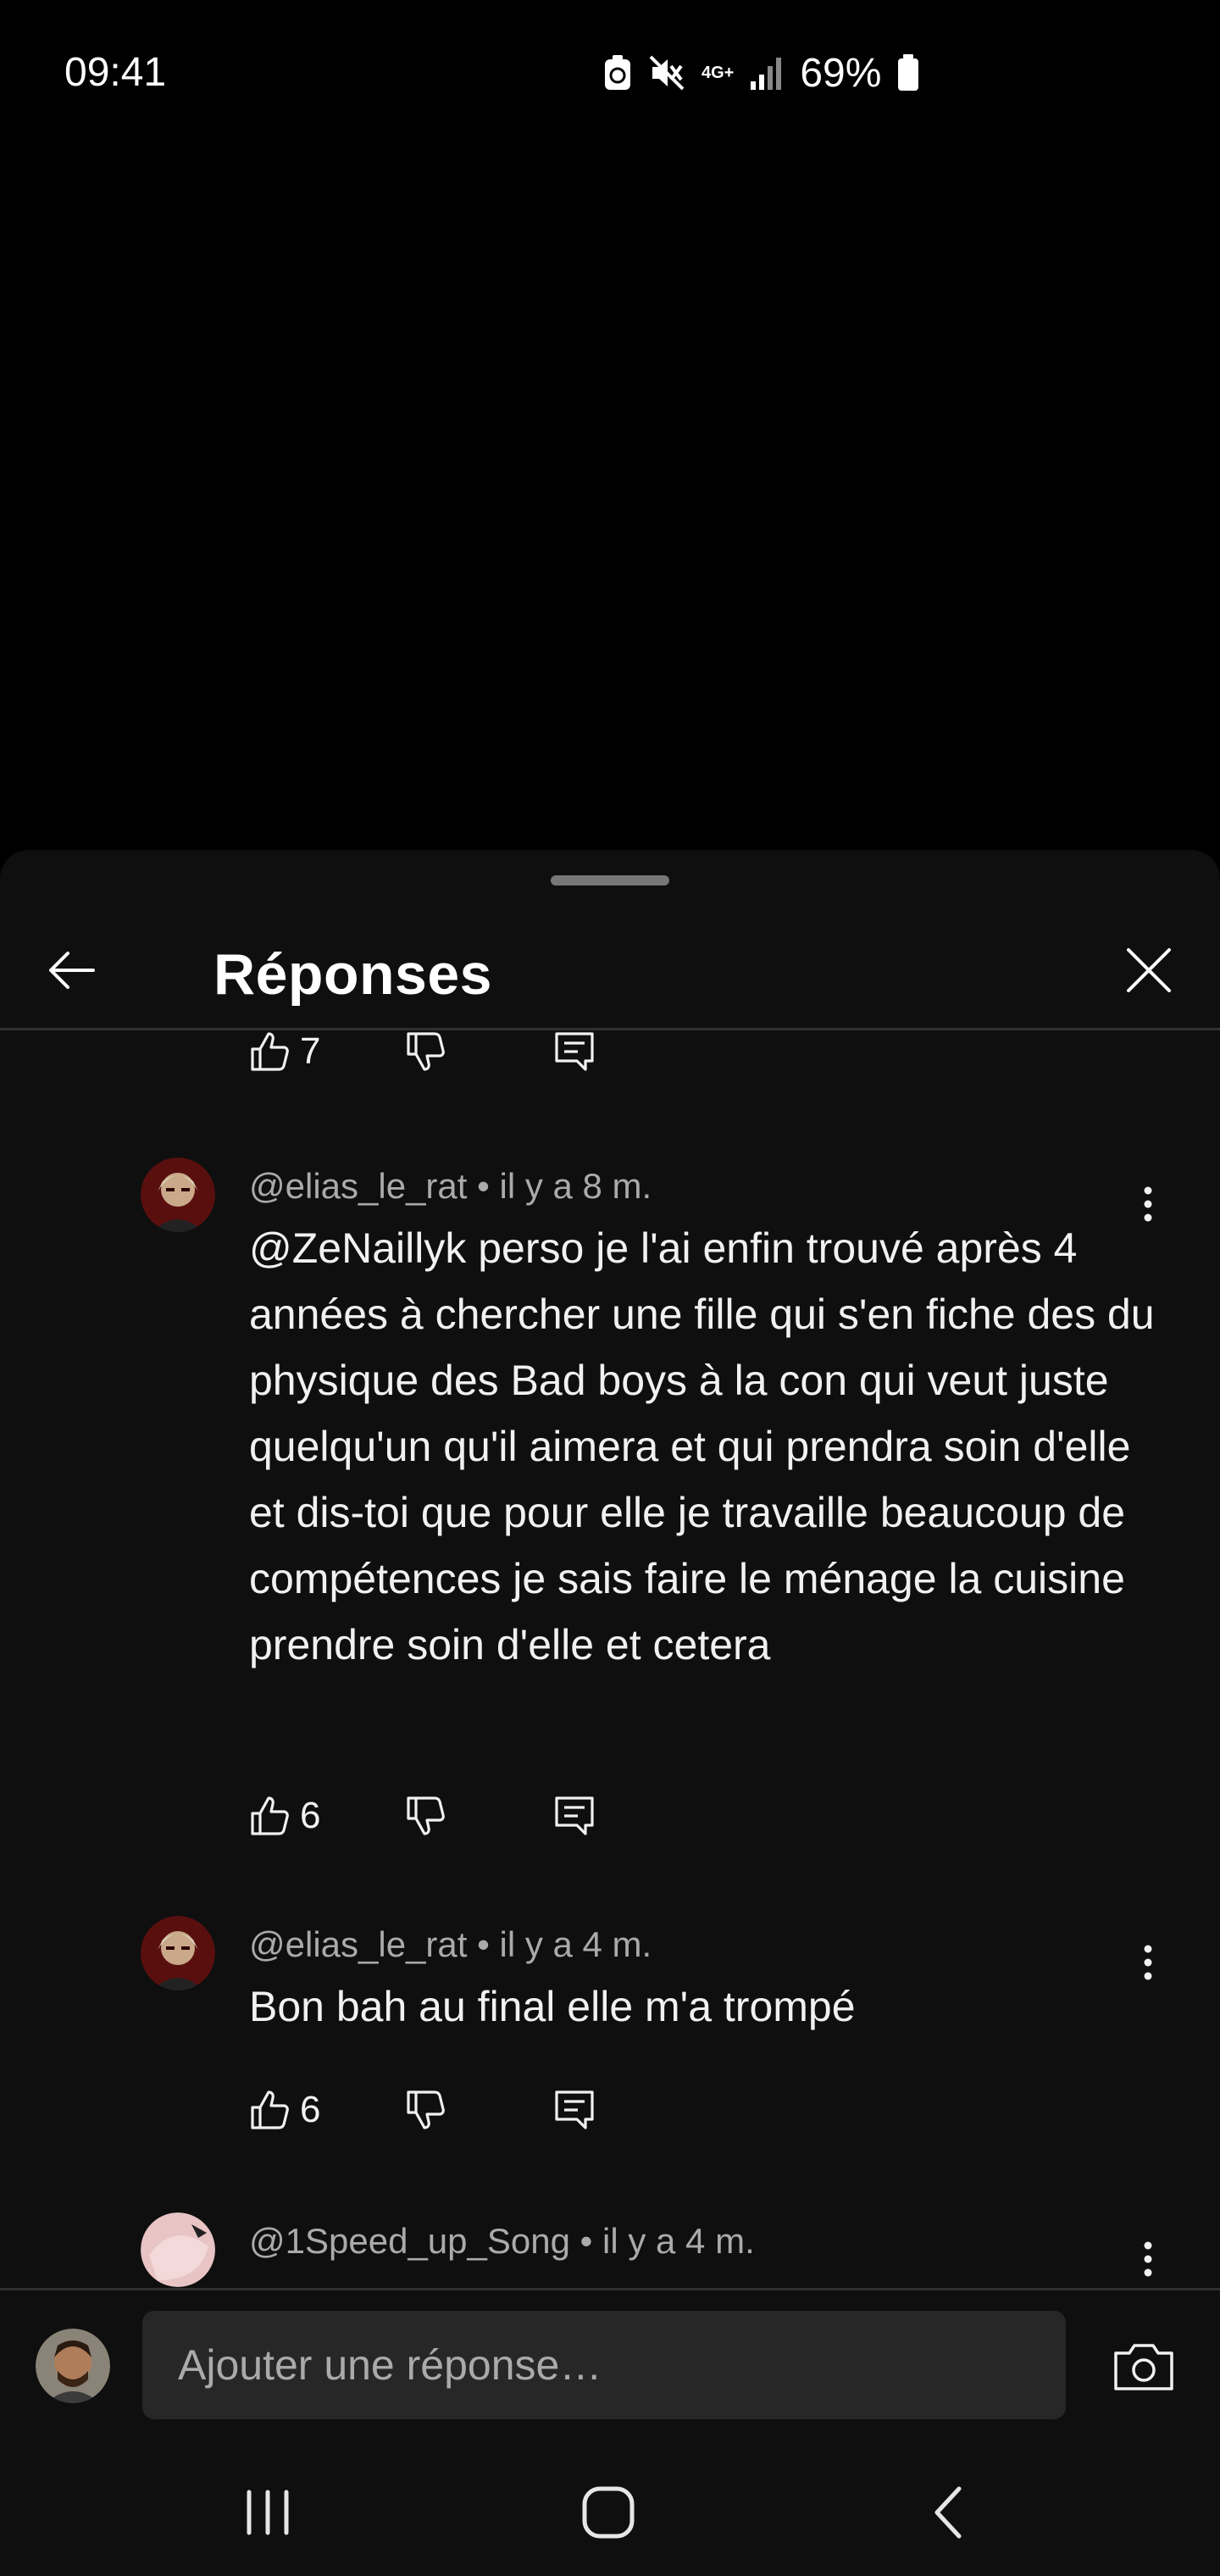  Describe the element at coordinates (73, 2366) in the screenshot. I see `user-avatar` at that location.